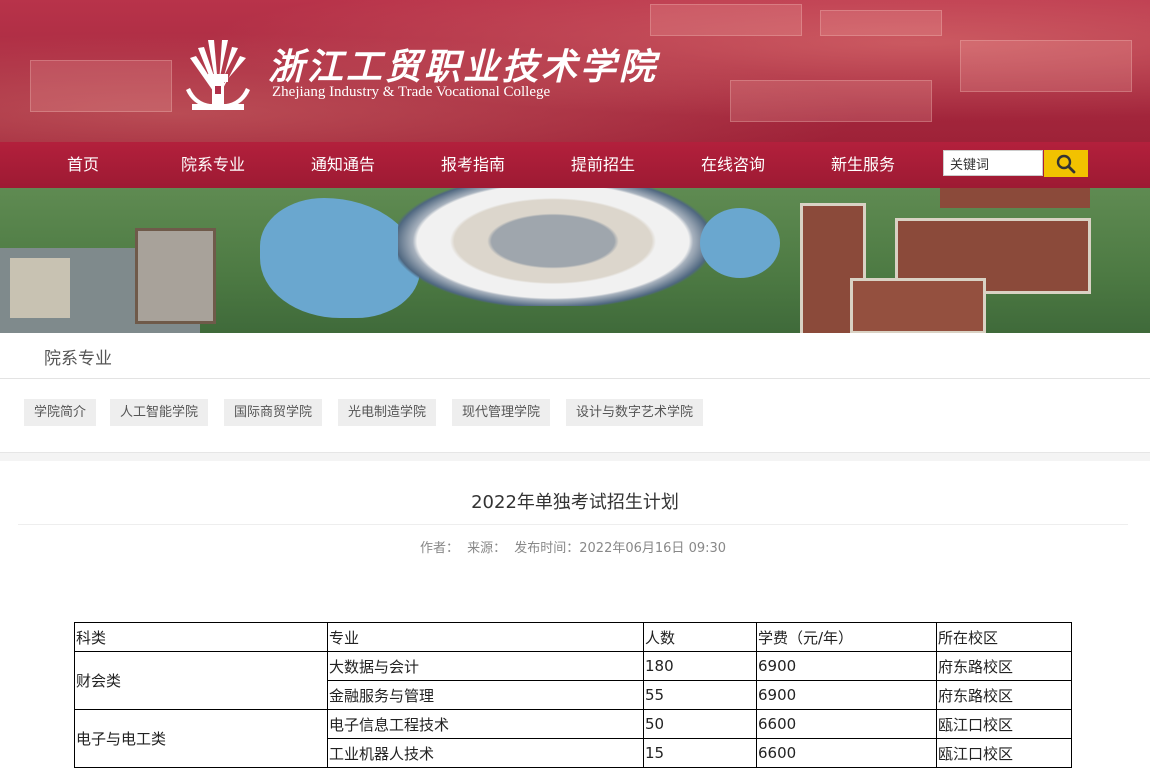 The width and height of the screenshot is (1150, 768). What do you see at coordinates (733, 165) in the screenshot?
I see `nav-item-online-consult: 在线咨询` at bounding box center [733, 165].